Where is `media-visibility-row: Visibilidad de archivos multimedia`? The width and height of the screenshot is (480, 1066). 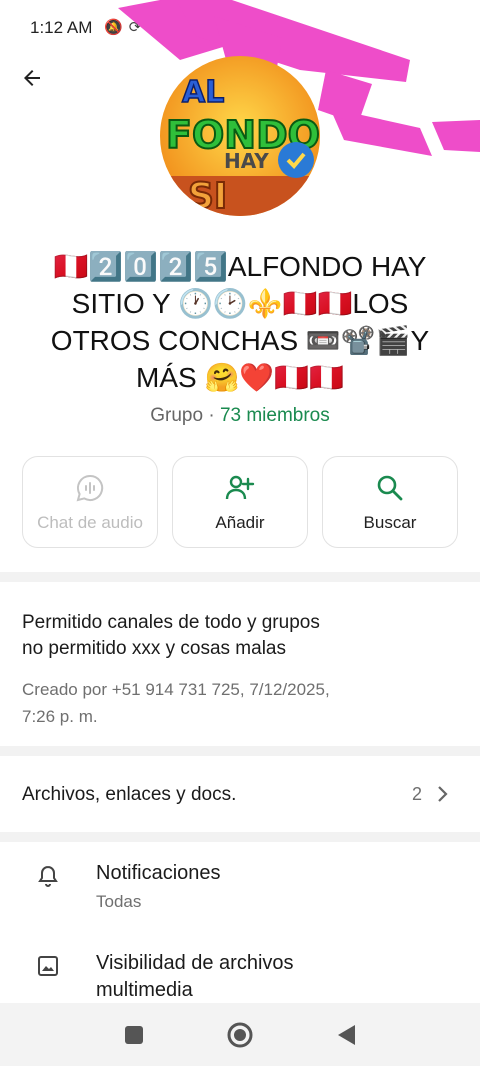 media-visibility-row: Visibilidad de archivos multimedia is located at coordinates (240, 972).